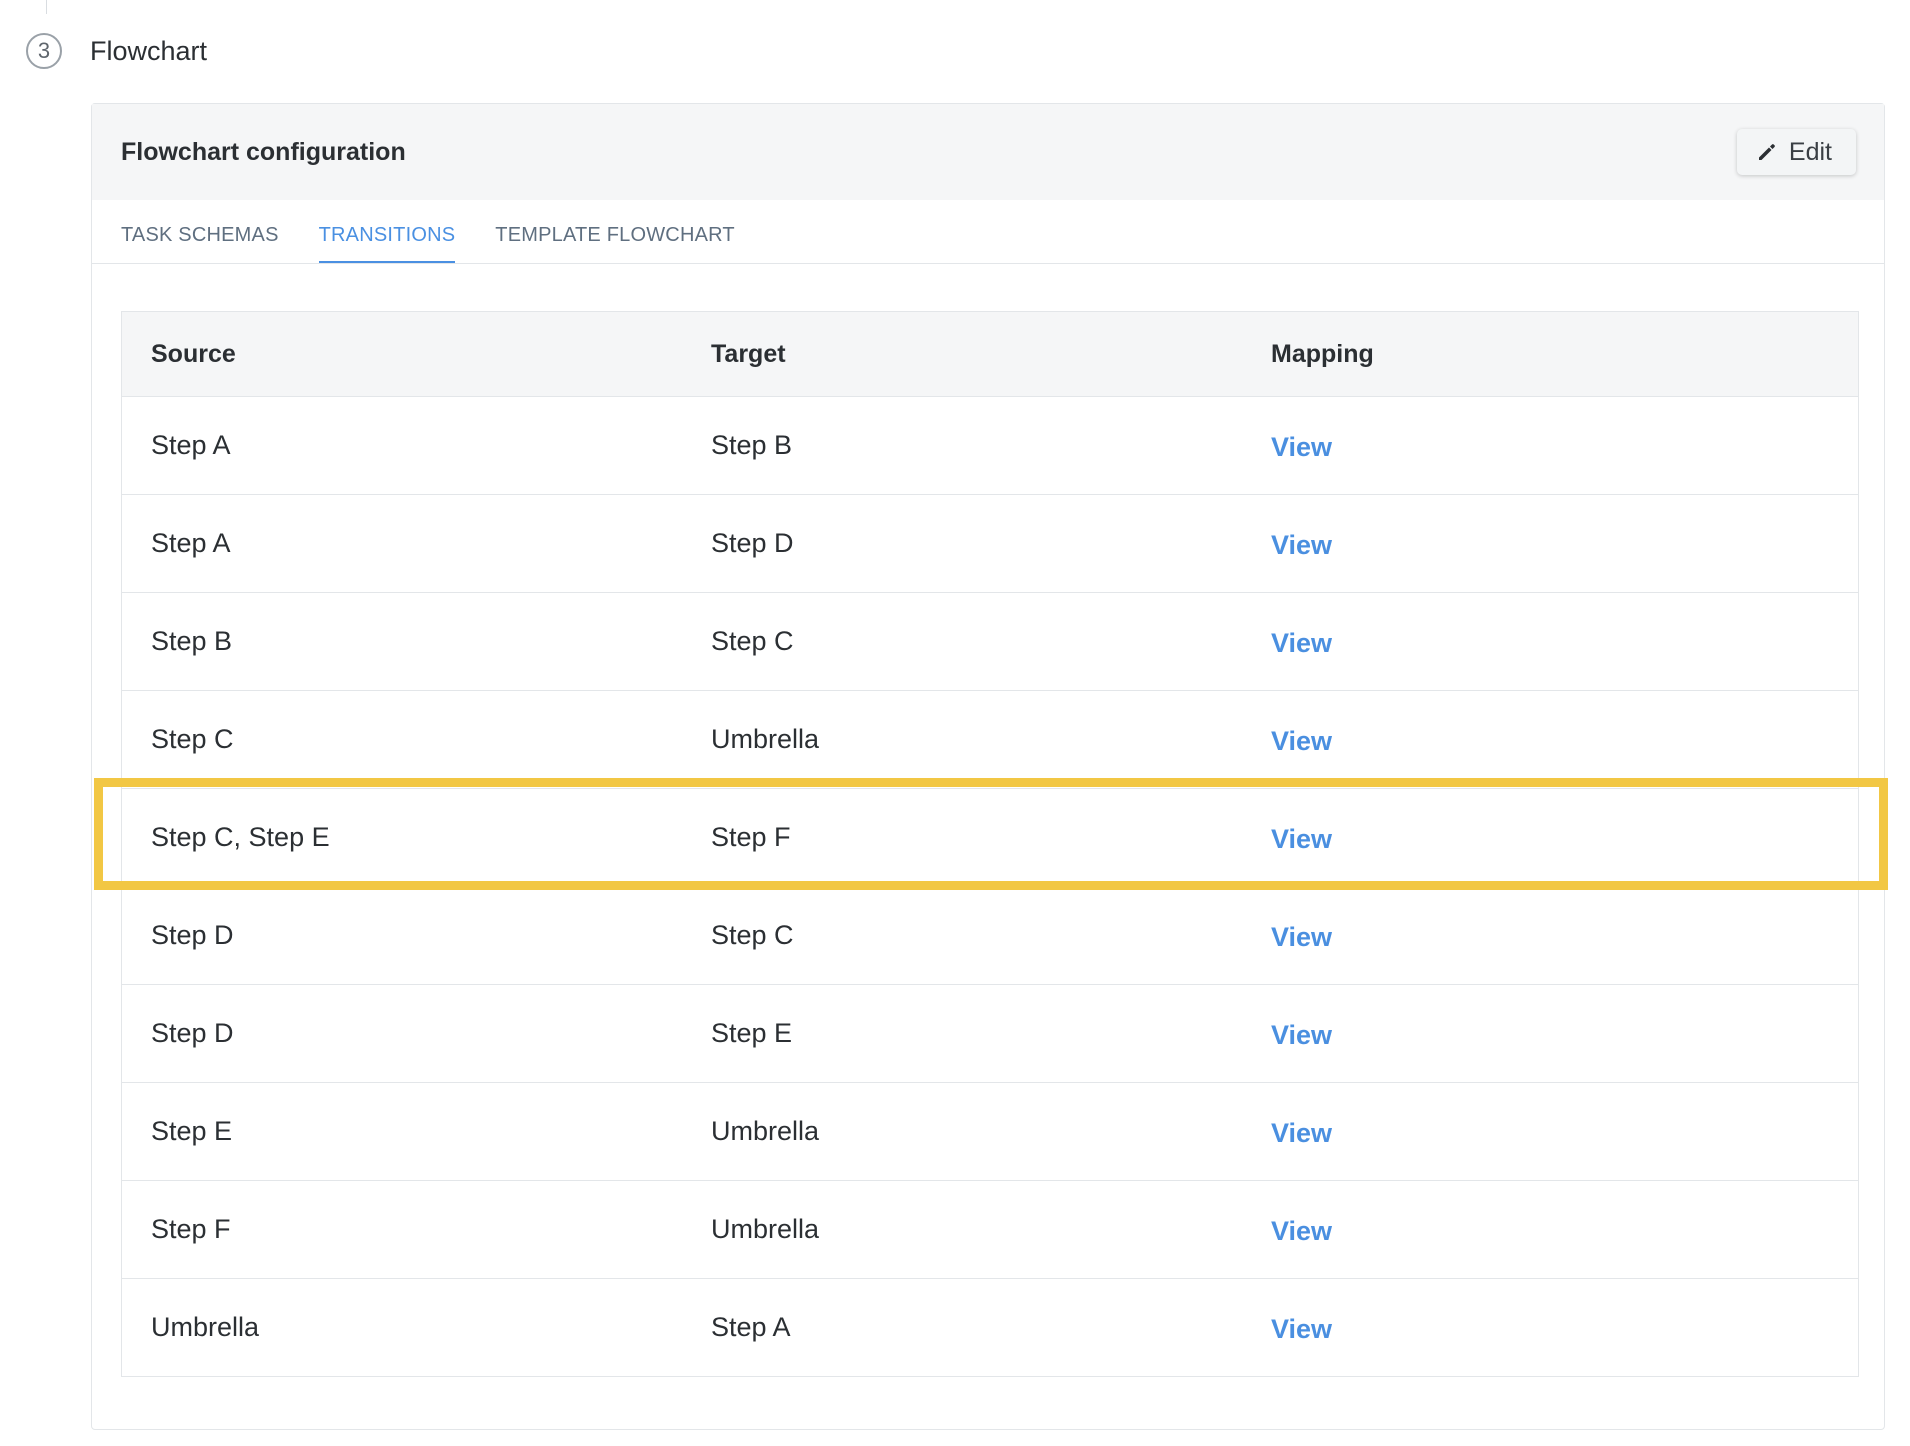  I want to click on column-header-mapping: Mapping, so click(1322, 353).